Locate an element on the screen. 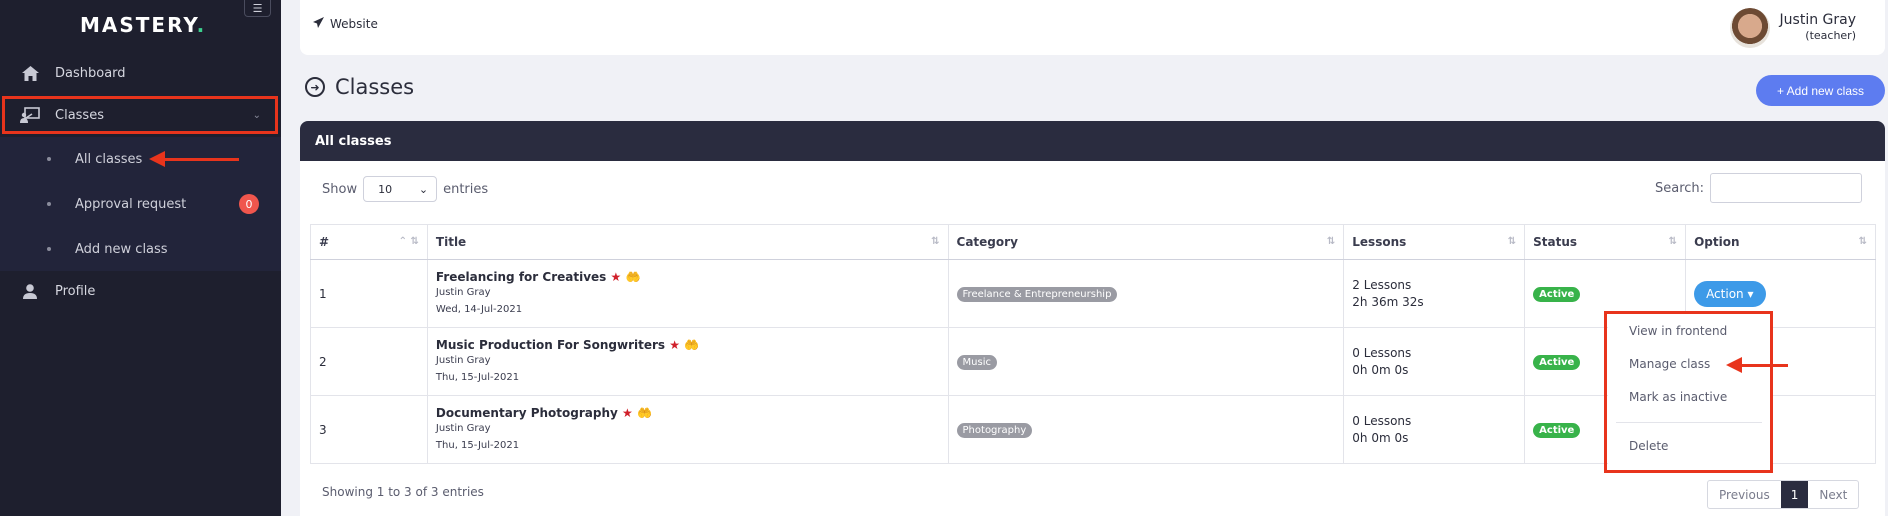 This screenshot has height=516, width=1888. highlight-box-classes is located at coordinates (140, 115).